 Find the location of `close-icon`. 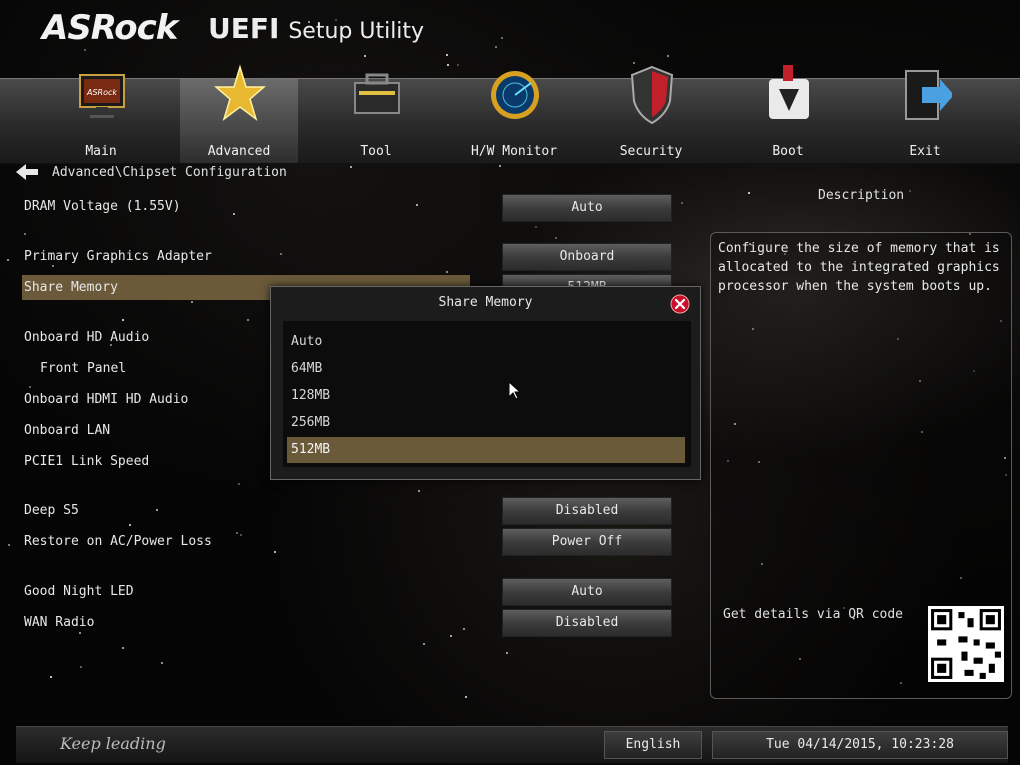

close-icon is located at coordinates (680, 304).